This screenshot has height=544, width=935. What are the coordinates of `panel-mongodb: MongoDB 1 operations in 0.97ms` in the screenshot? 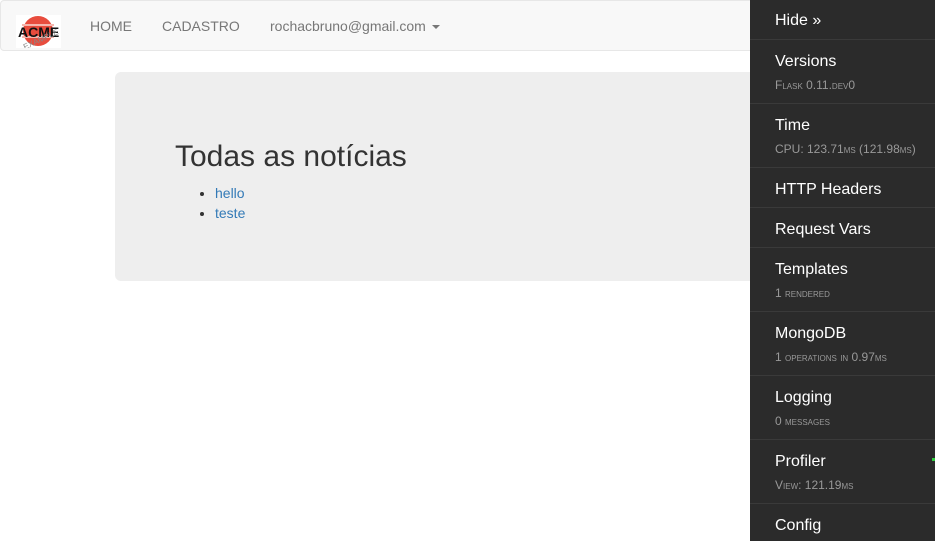 It's located at (842, 344).